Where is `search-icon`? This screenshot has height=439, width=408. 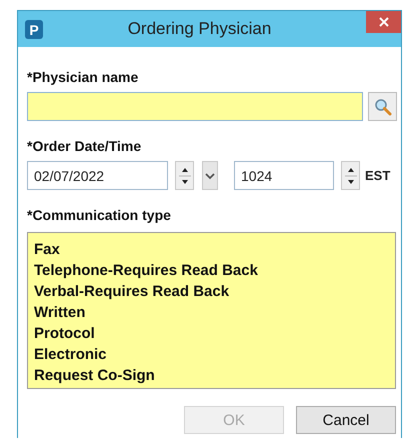
search-icon is located at coordinates (383, 107).